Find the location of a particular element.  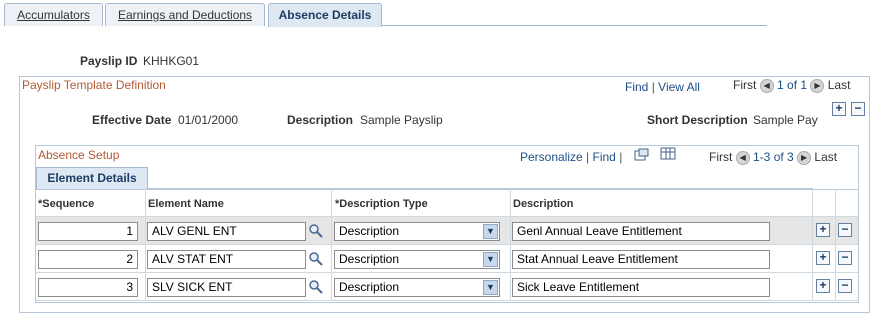

range-label: 1 of 1 is located at coordinates (792, 85).